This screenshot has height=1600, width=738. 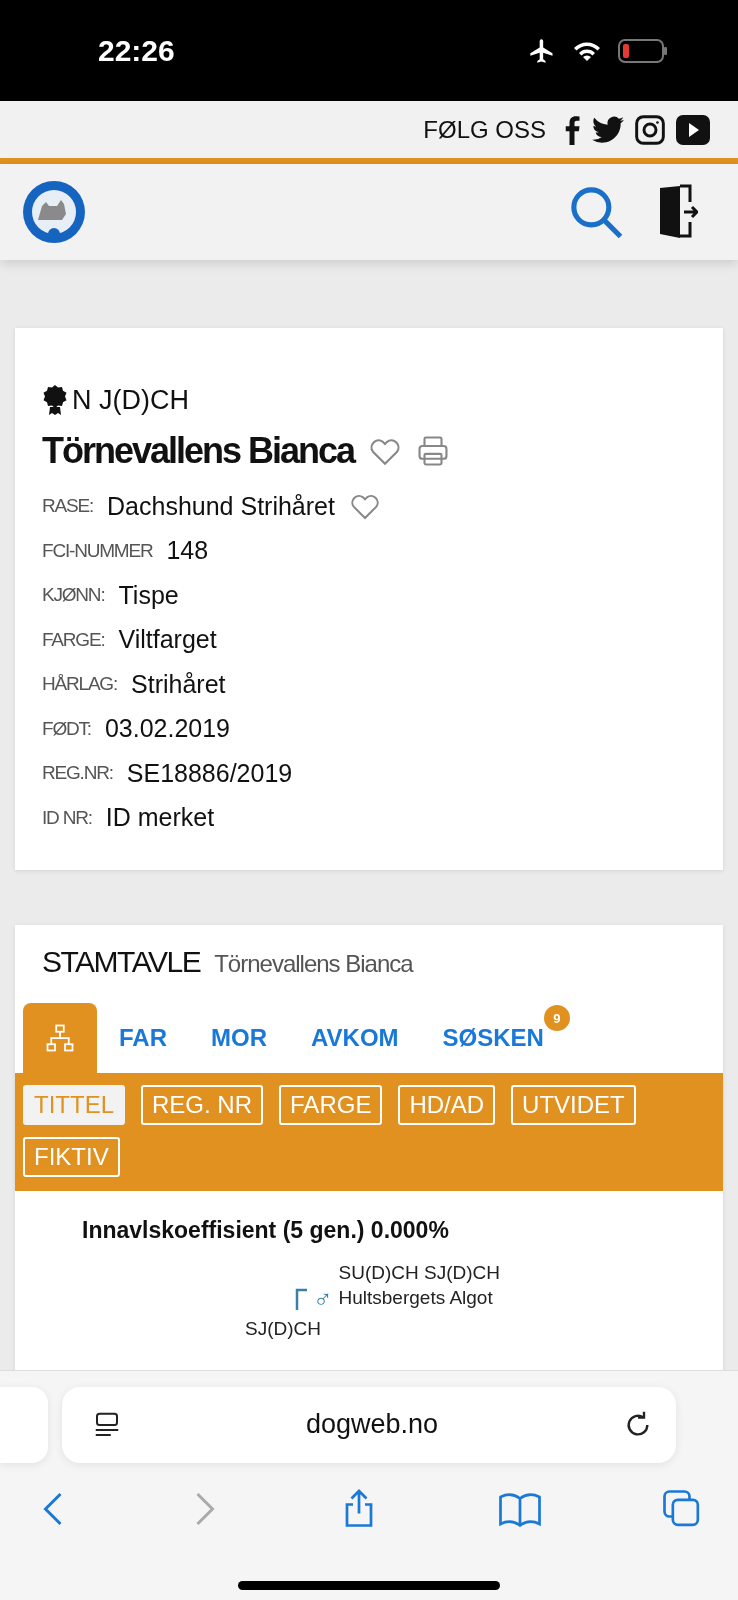 What do you see at coordinates (73, 595) in the screenshot?
I see `field-label: KJØNN:` at bounding box center [73, 595].